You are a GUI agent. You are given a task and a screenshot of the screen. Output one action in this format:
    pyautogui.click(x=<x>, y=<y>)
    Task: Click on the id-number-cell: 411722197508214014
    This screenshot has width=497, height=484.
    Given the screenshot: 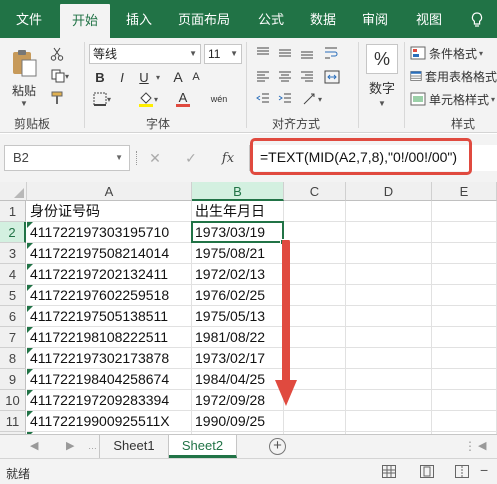 What is the action you would take?
    pyautogui.click(x=109, y=253)
    